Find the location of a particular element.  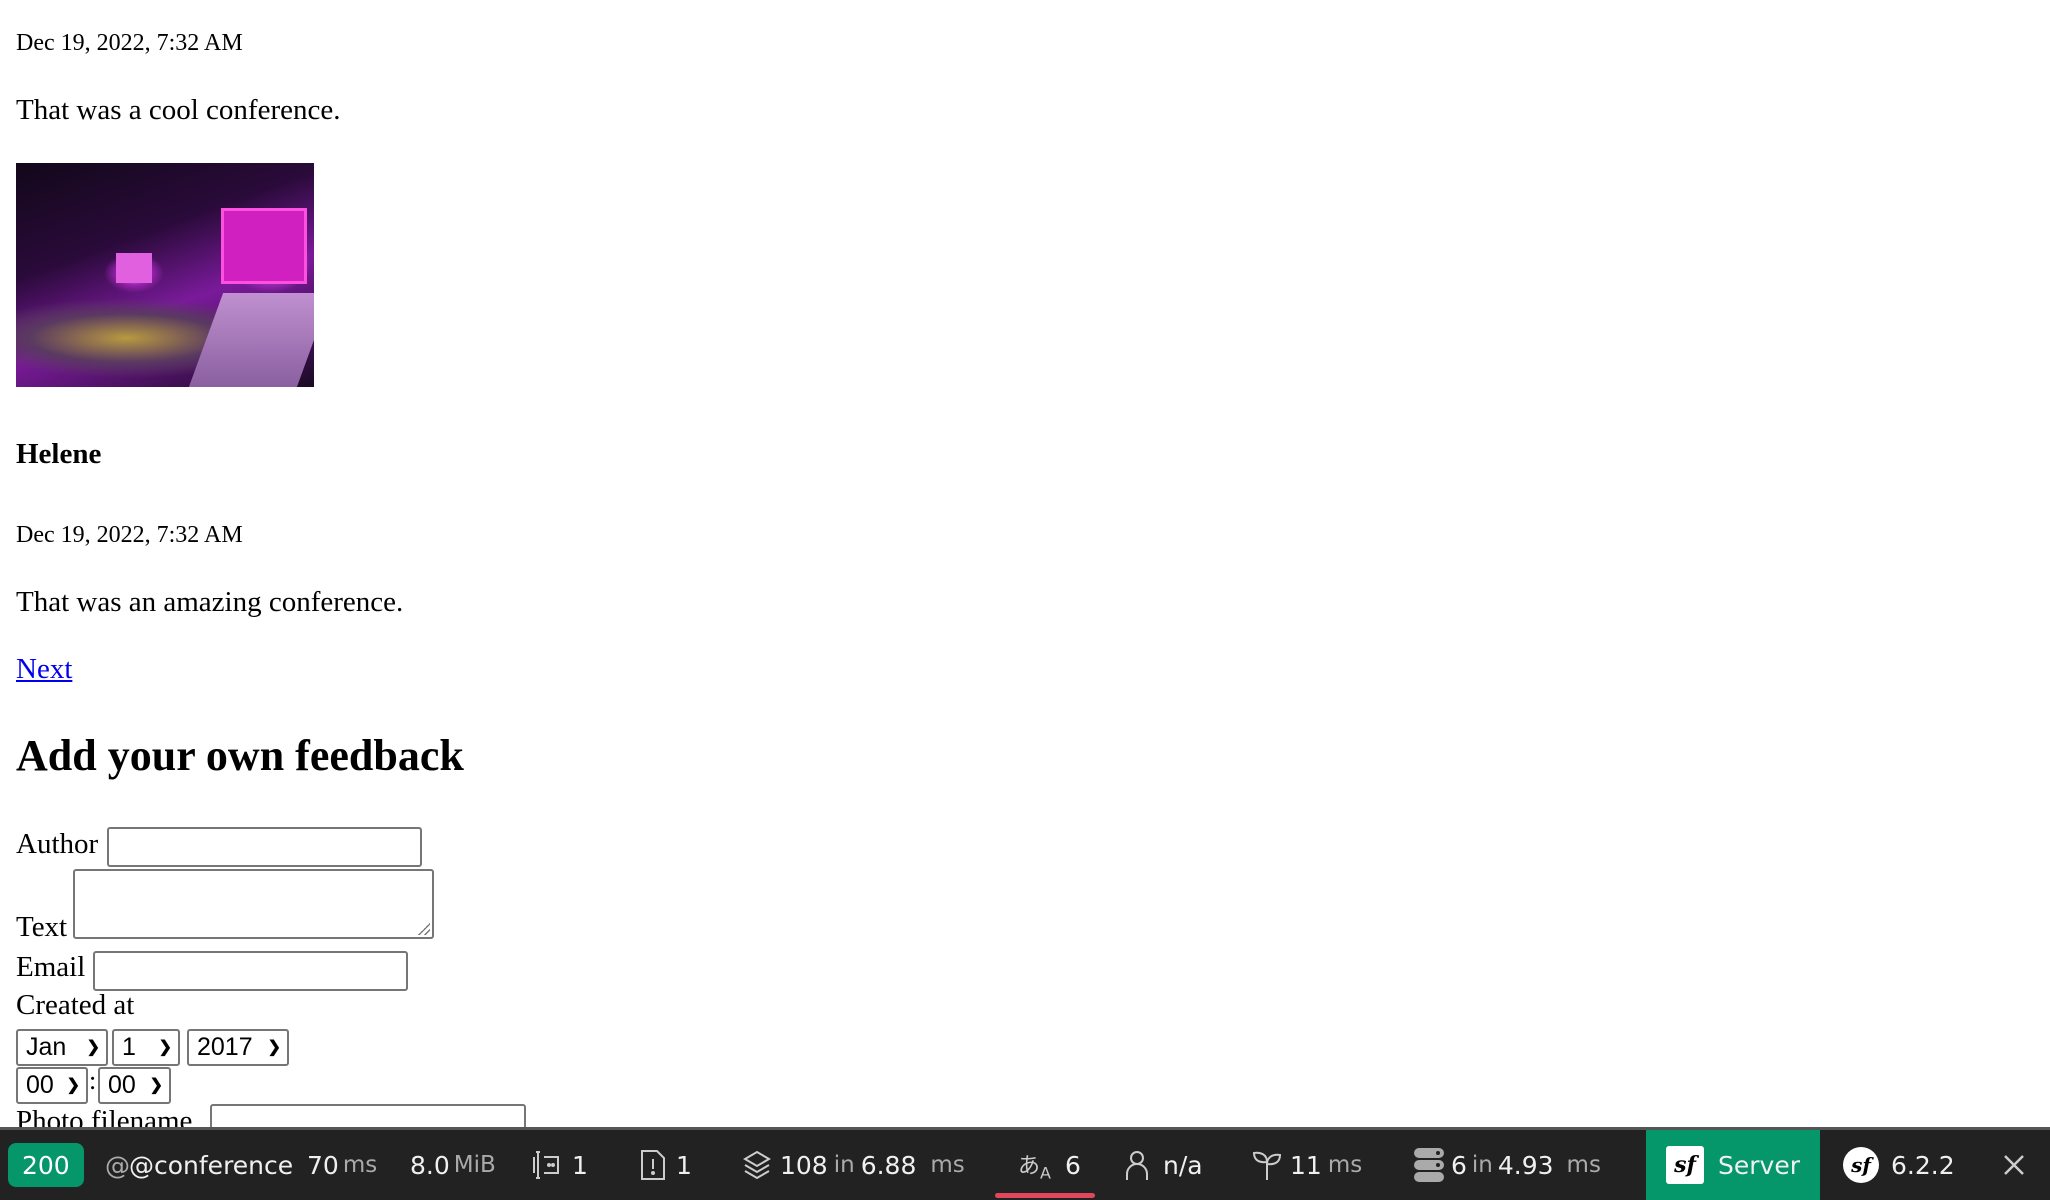

security-item: n/a is located at coordinates (1163, 1165).